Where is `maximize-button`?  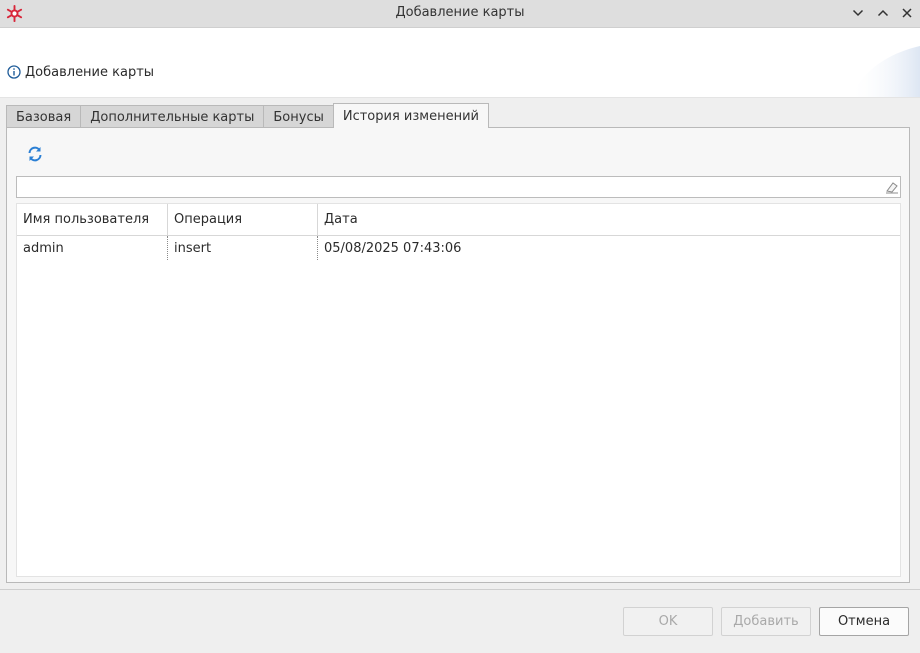
maximize-button is located at coordinates (883, 13).